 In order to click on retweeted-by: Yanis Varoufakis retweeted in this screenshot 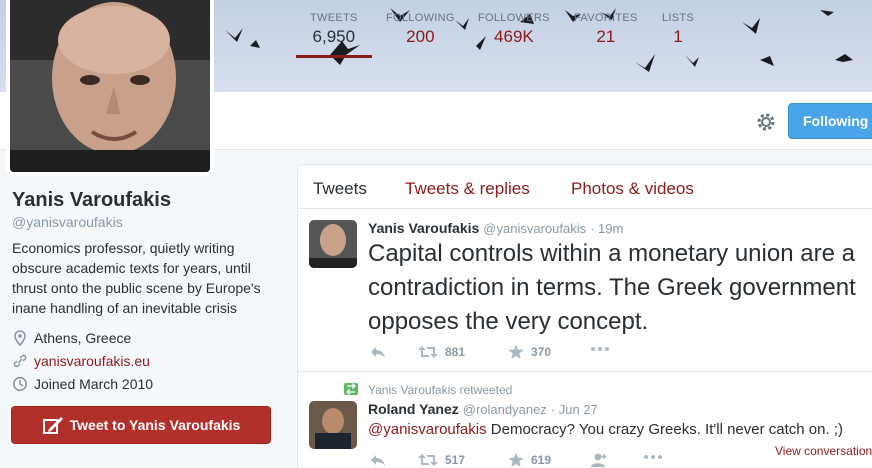, I will do `click(440, 390)`.